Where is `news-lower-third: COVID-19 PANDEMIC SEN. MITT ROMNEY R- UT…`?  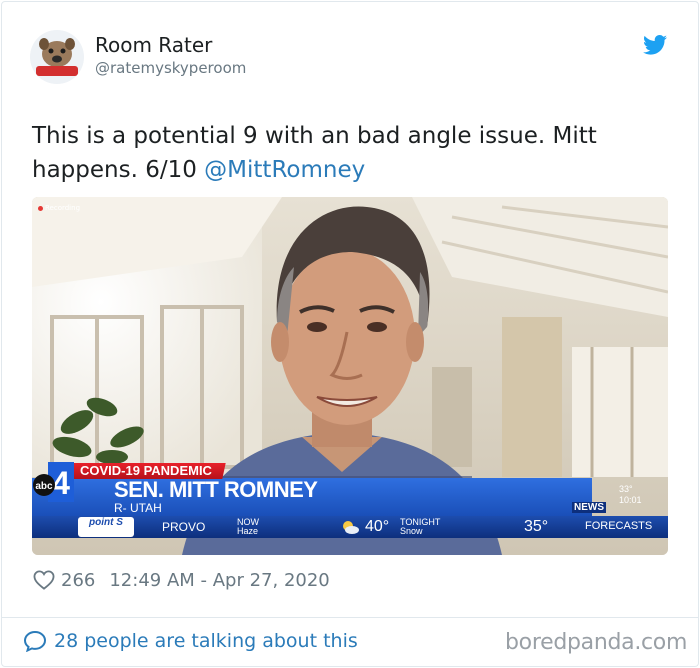 news-lower-third: COVID-19 PANDEMIC SEN. MITT ROMNEY R- UT… is located at coordinates (350, 508).